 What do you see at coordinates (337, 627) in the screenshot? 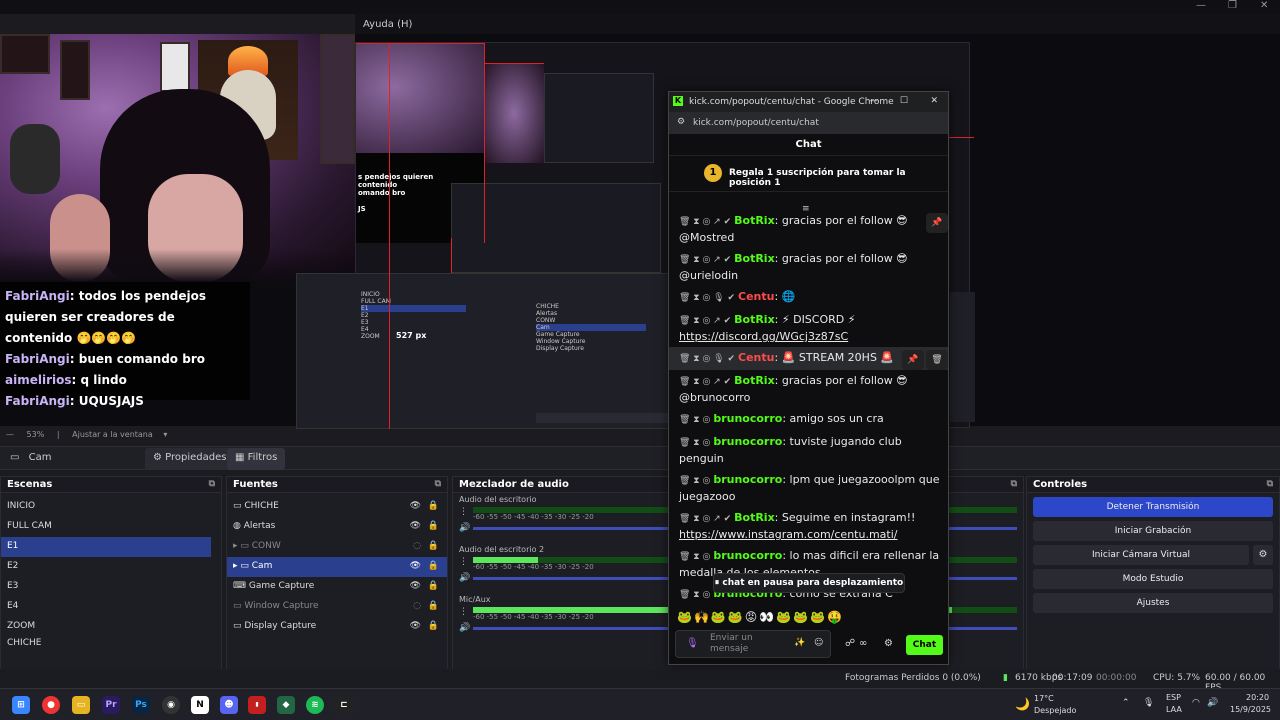
I see `source-item: ▭ Display Capture 👁 🔒` at bounding box center [337, 627].